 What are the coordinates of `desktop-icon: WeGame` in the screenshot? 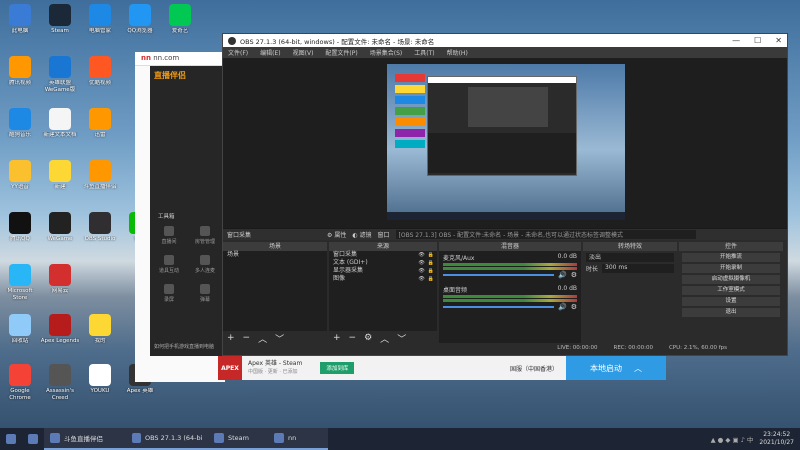 It's located at (60, 231).